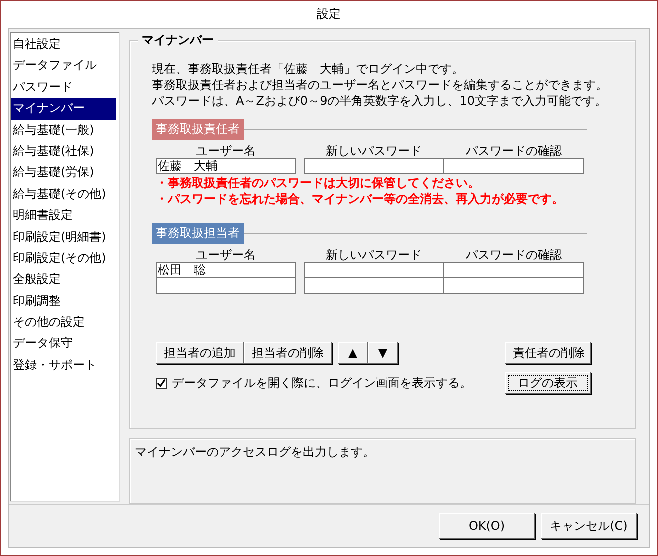  What do you see at coordinates (65, 45) in the screenshot?
I see `sidebar-item: 自社設定` at bounding box center [65, 45].